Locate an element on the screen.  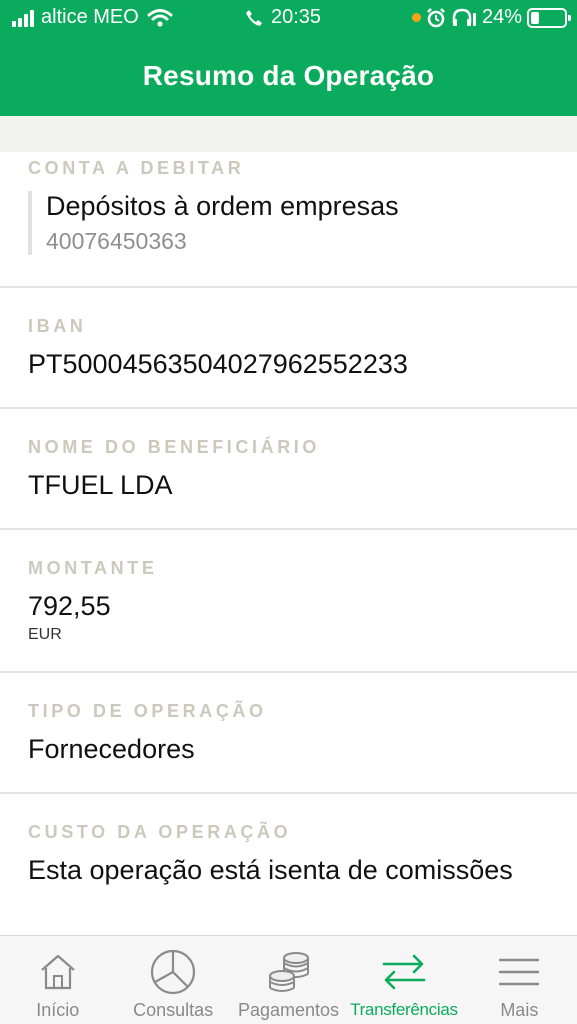
nav-header: Resumo da Operação is located at coordinates (288, 76).